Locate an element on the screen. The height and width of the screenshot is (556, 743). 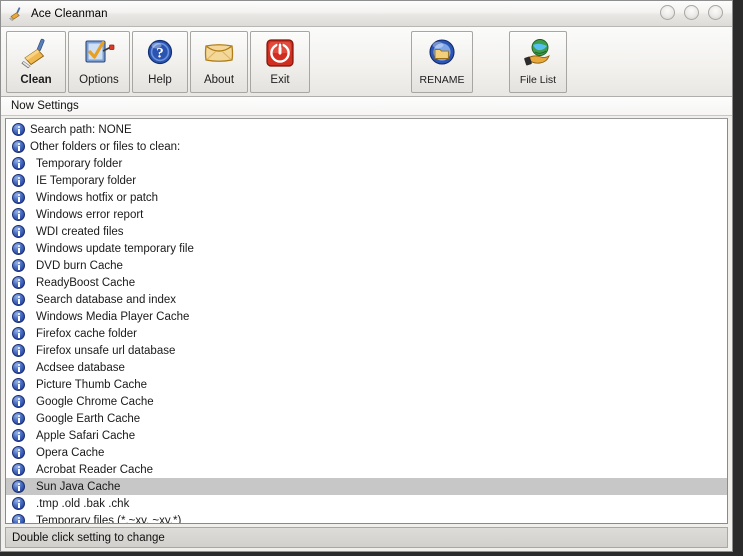
list-item-label: Google Earth Cache is located at coordinates (88, 418).